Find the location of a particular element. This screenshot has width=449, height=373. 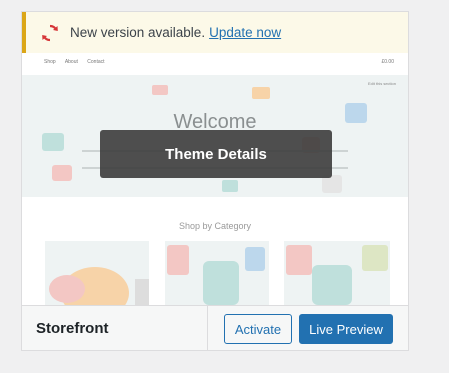

preview-cart: £0.00 is located at coordinates (387, 62).